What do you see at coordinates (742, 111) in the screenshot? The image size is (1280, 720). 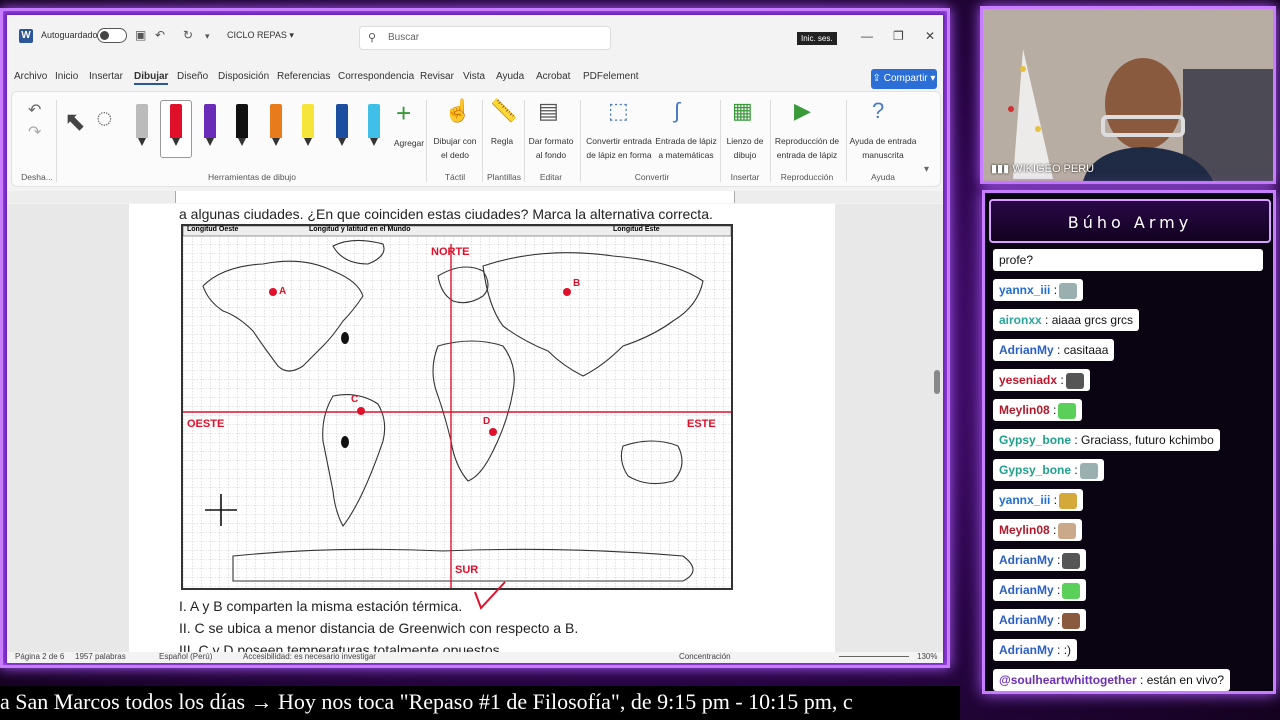 I see `drawing-canvas-icon: ▦` at bounding box center [742, 111].